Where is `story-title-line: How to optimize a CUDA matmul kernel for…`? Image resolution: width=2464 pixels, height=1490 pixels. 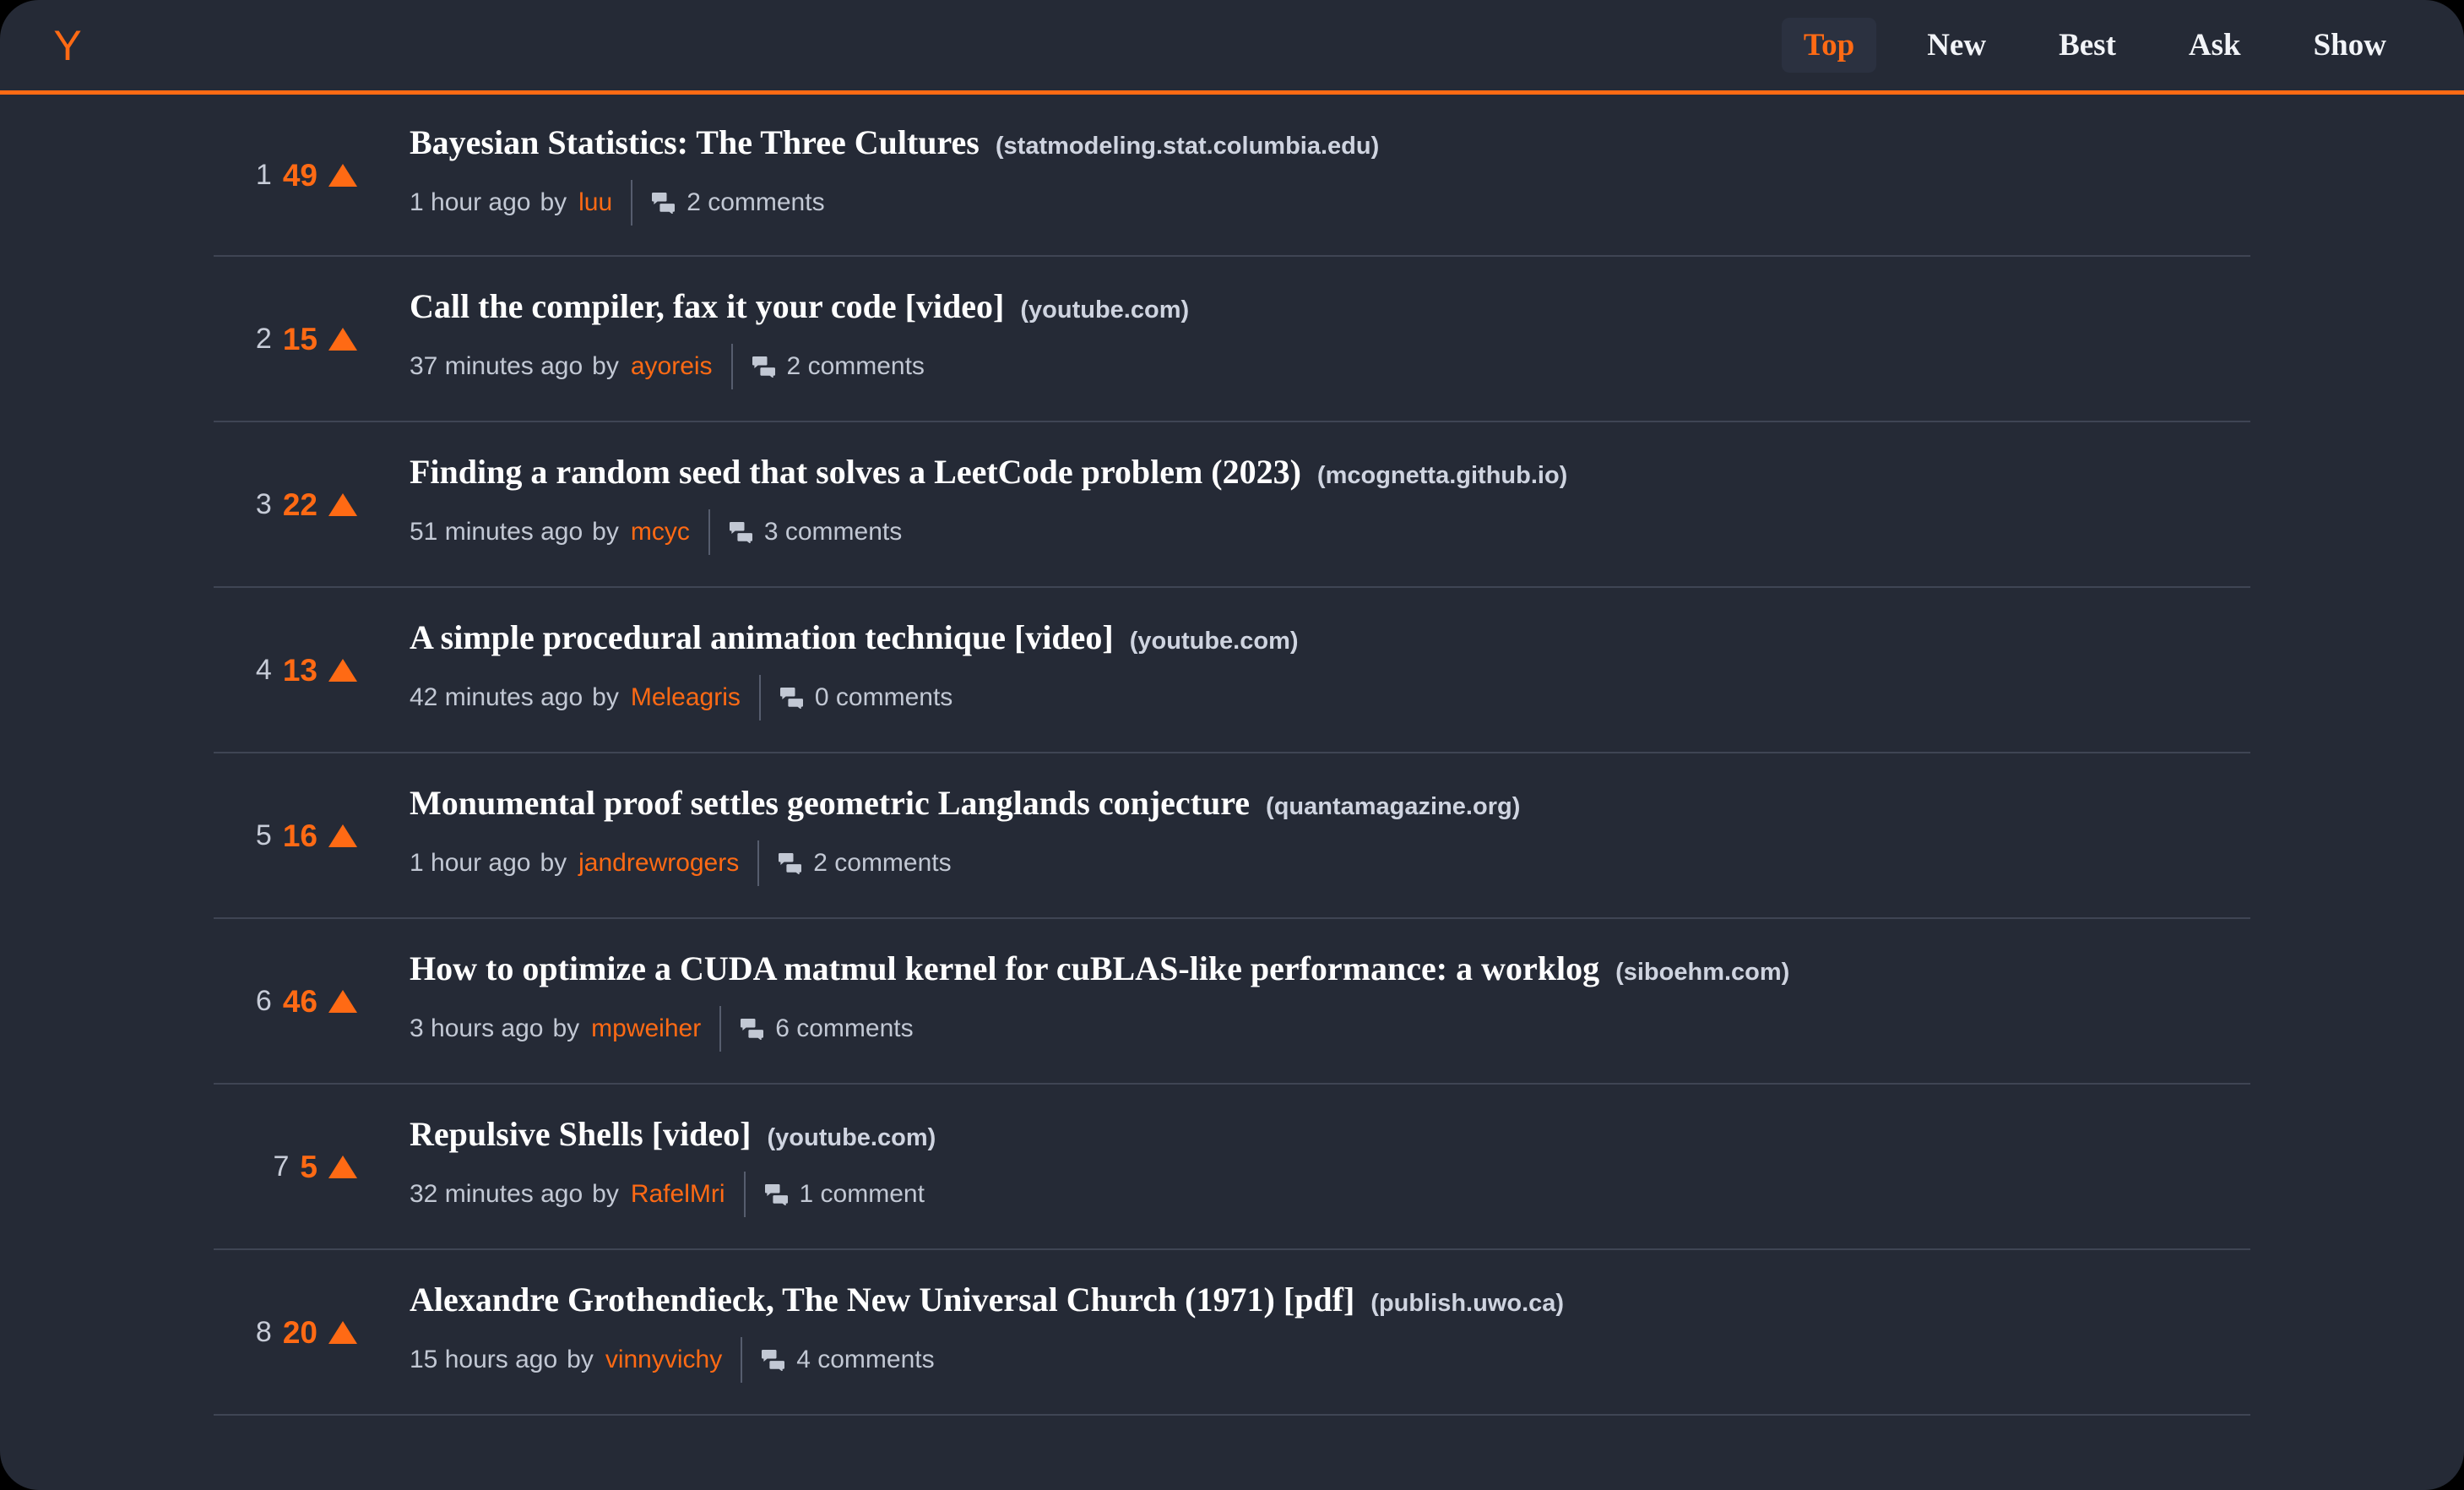 story-title-line: How to optimize a CUDA matmul kernel for… is located at coordinates (1330, 968).